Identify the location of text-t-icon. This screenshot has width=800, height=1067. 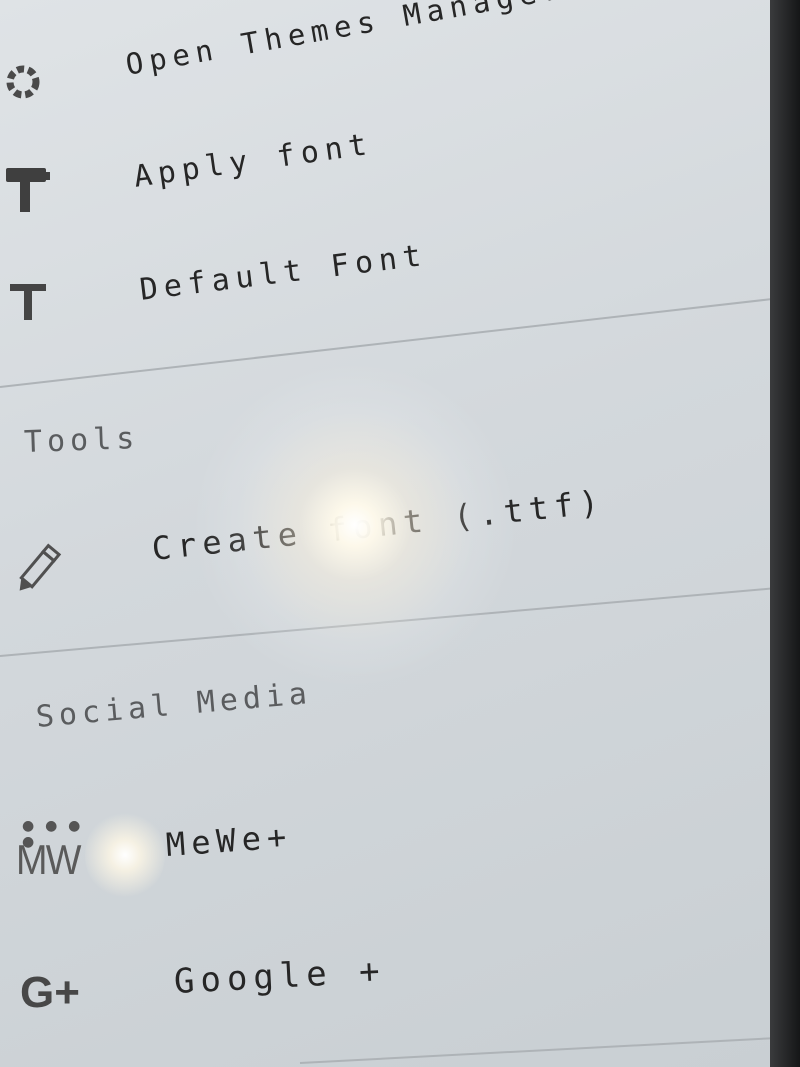
(28, 302).